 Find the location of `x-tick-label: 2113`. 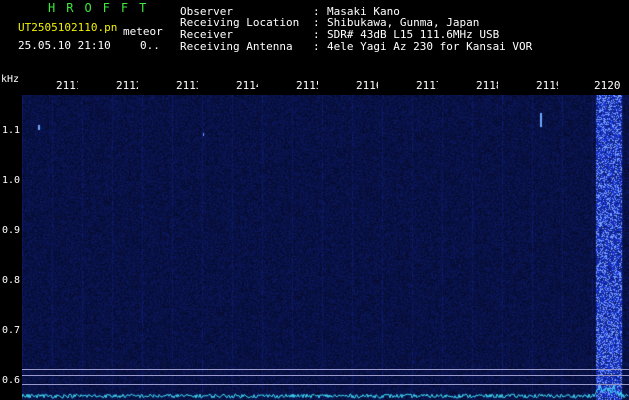

x-tick-label: 2113 is located at coordinates (187, 86).